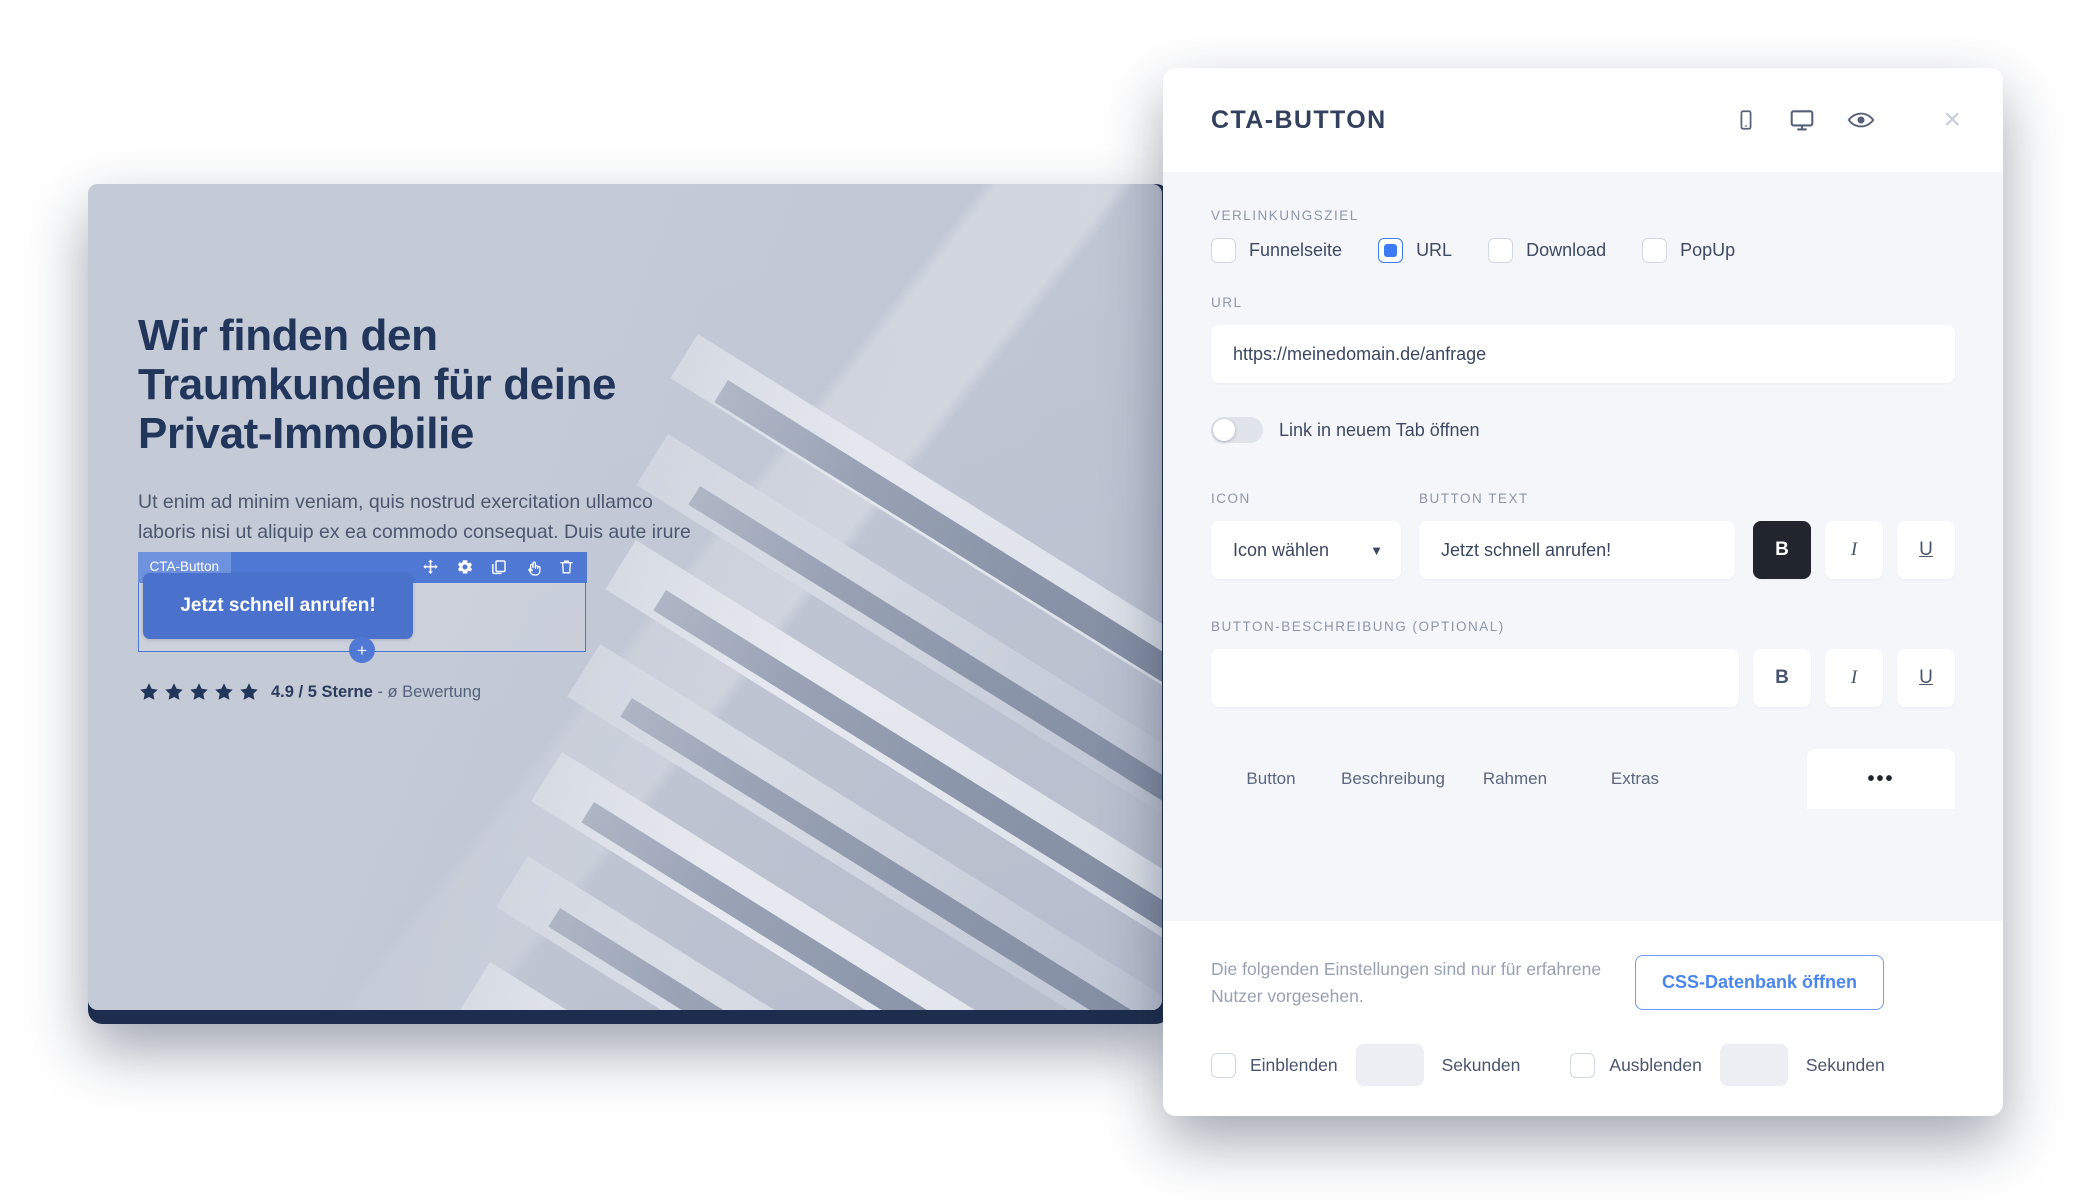 The image size is (2100, 1200). What do you see at coordinates (1223, 250) in the screenshot?
I see `checkbox-funnelseite` at bounding box center [1223, 250].